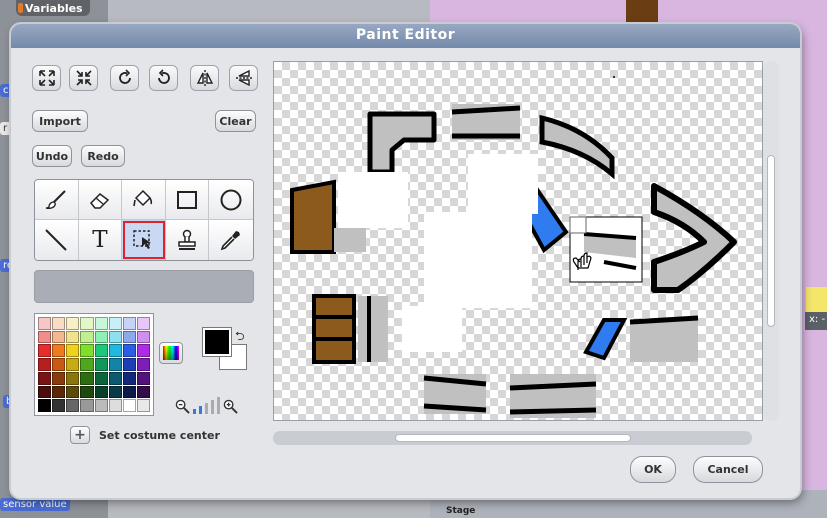  Describe the element at coordinates (728, 469) in the screenshot. I see `cancel-button: Cancel` at that location.